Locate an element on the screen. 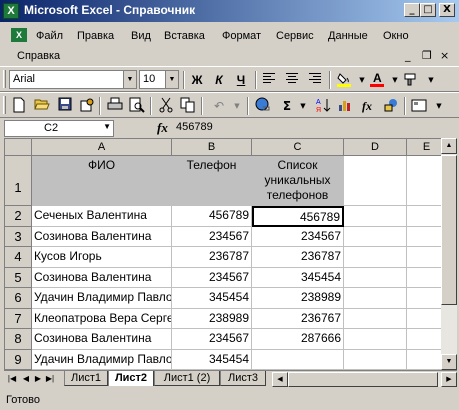 The image size is (459, 410). row-header: 5 is located at coordinates (18, 277).